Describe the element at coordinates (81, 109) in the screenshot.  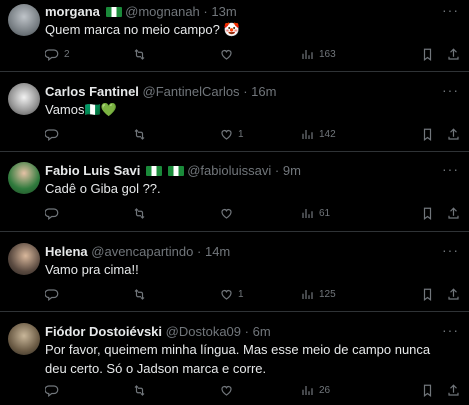
I see `tweet-text: Vamos🇳🇬💚` at that location.